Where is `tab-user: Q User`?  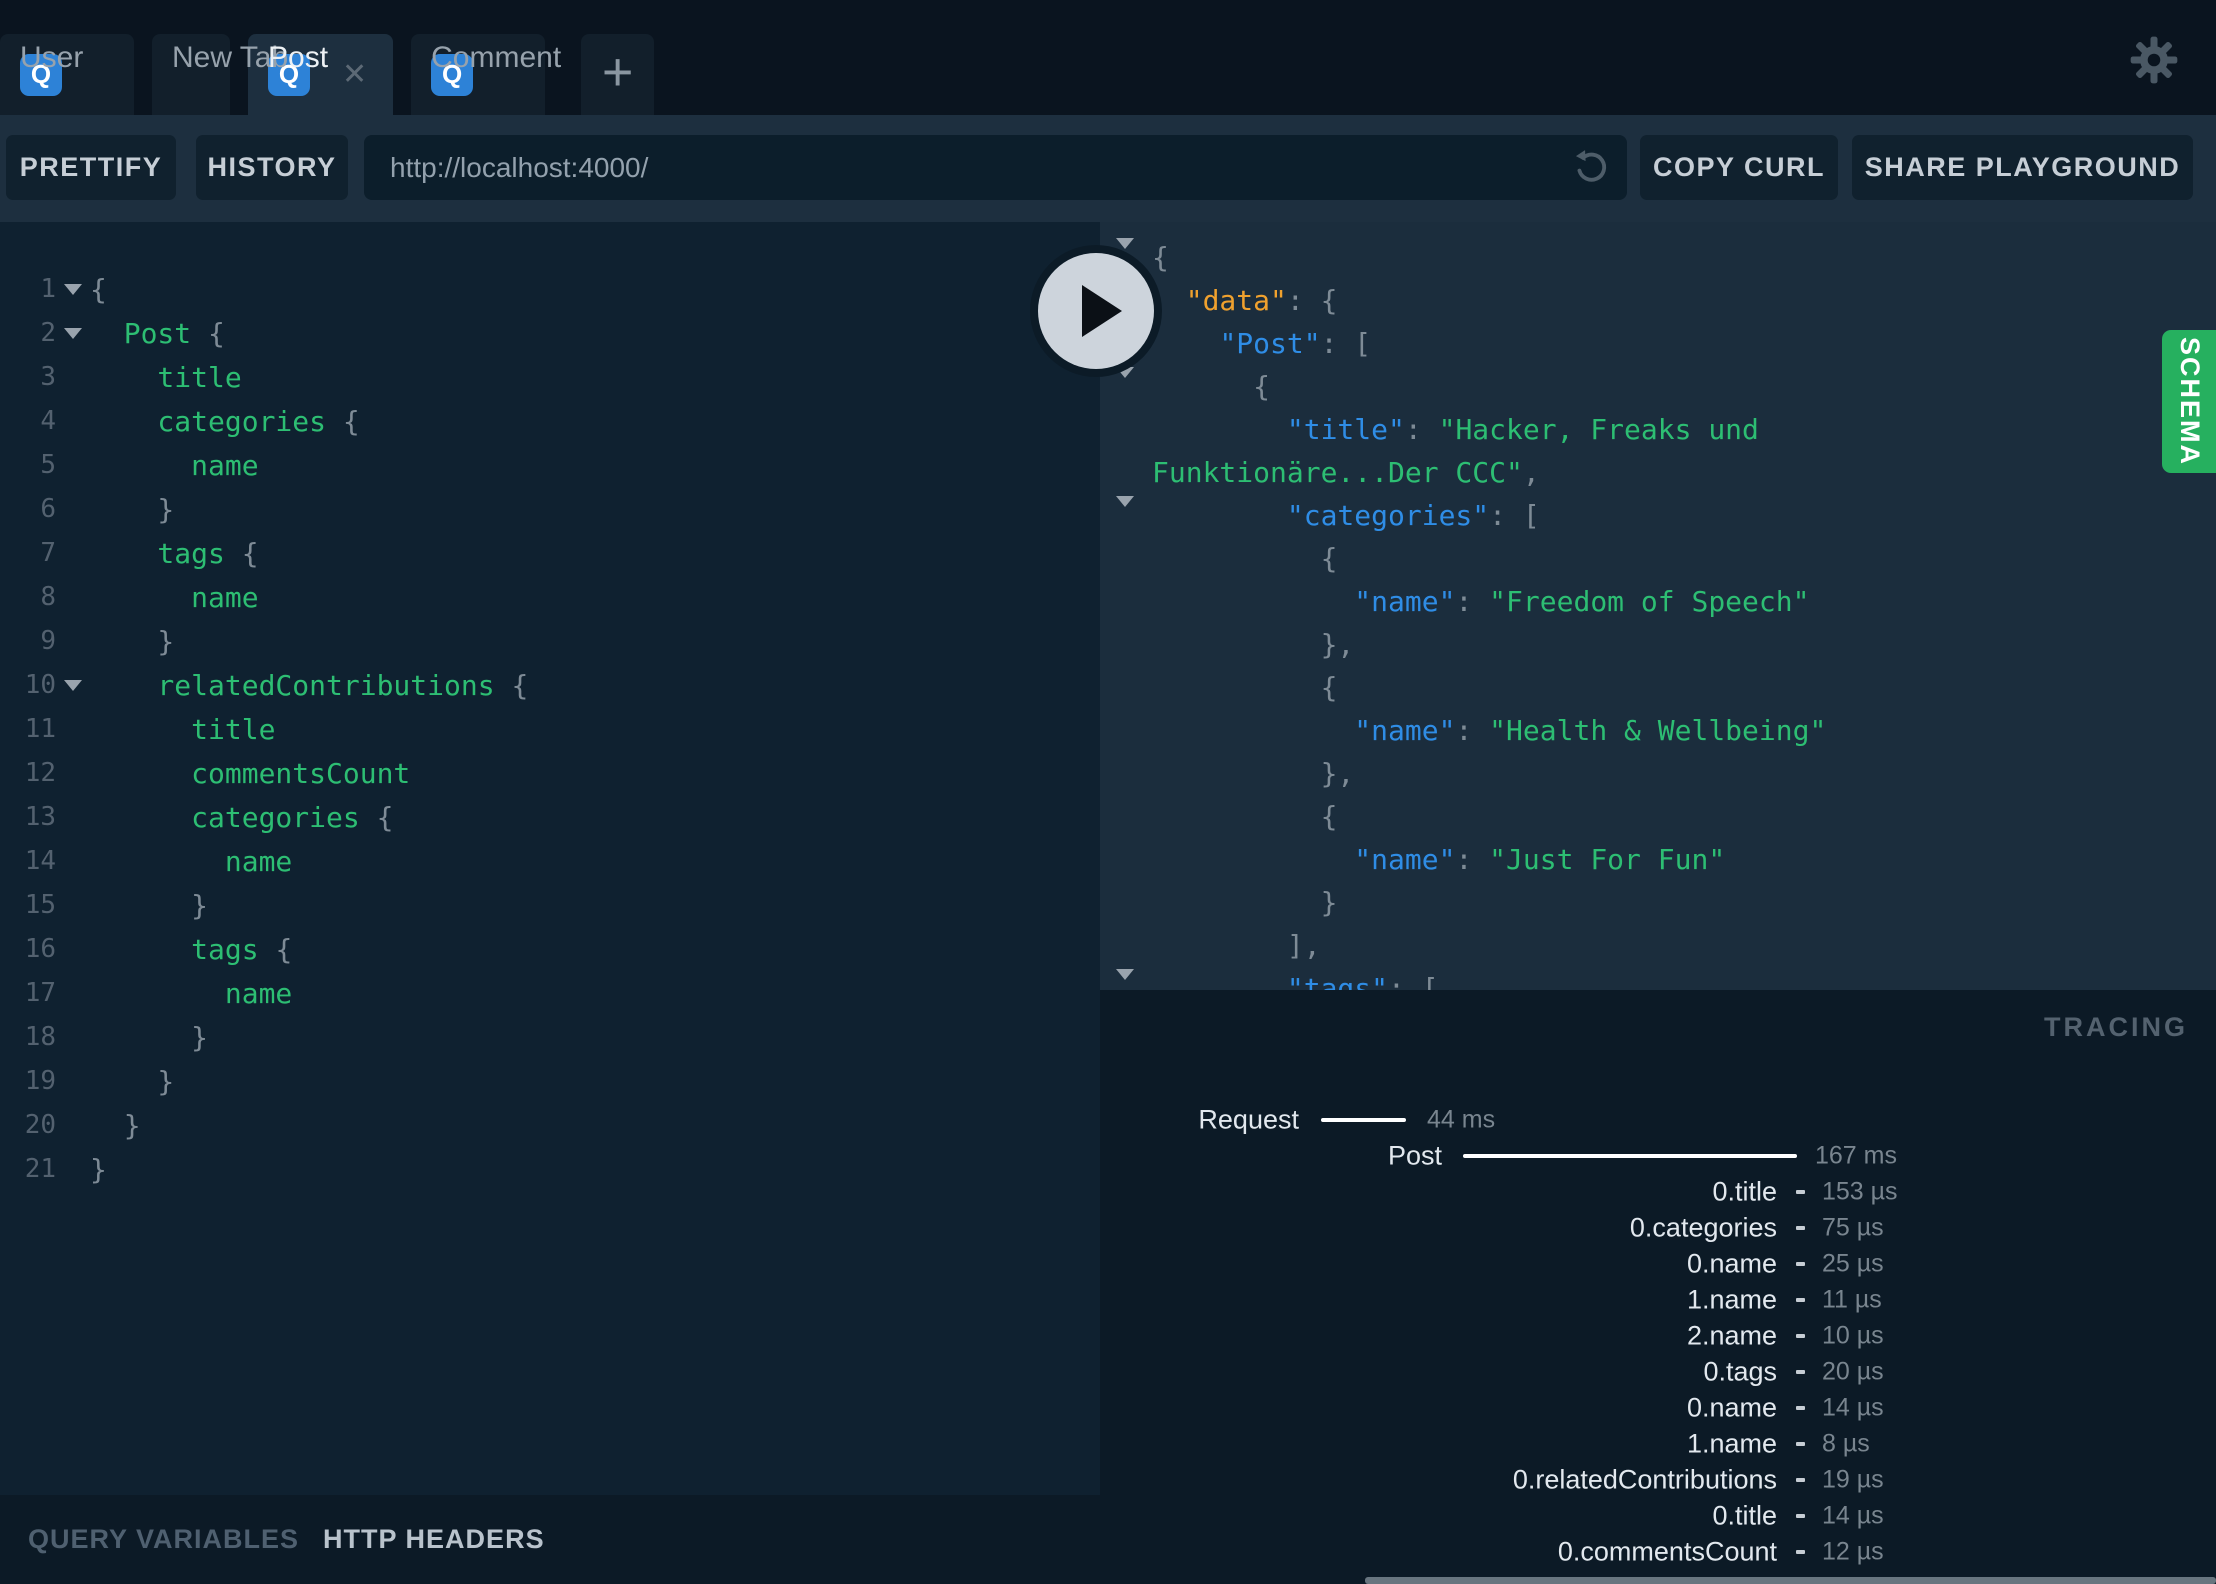
tab-user: Q User is located at coordinates (67, 74).